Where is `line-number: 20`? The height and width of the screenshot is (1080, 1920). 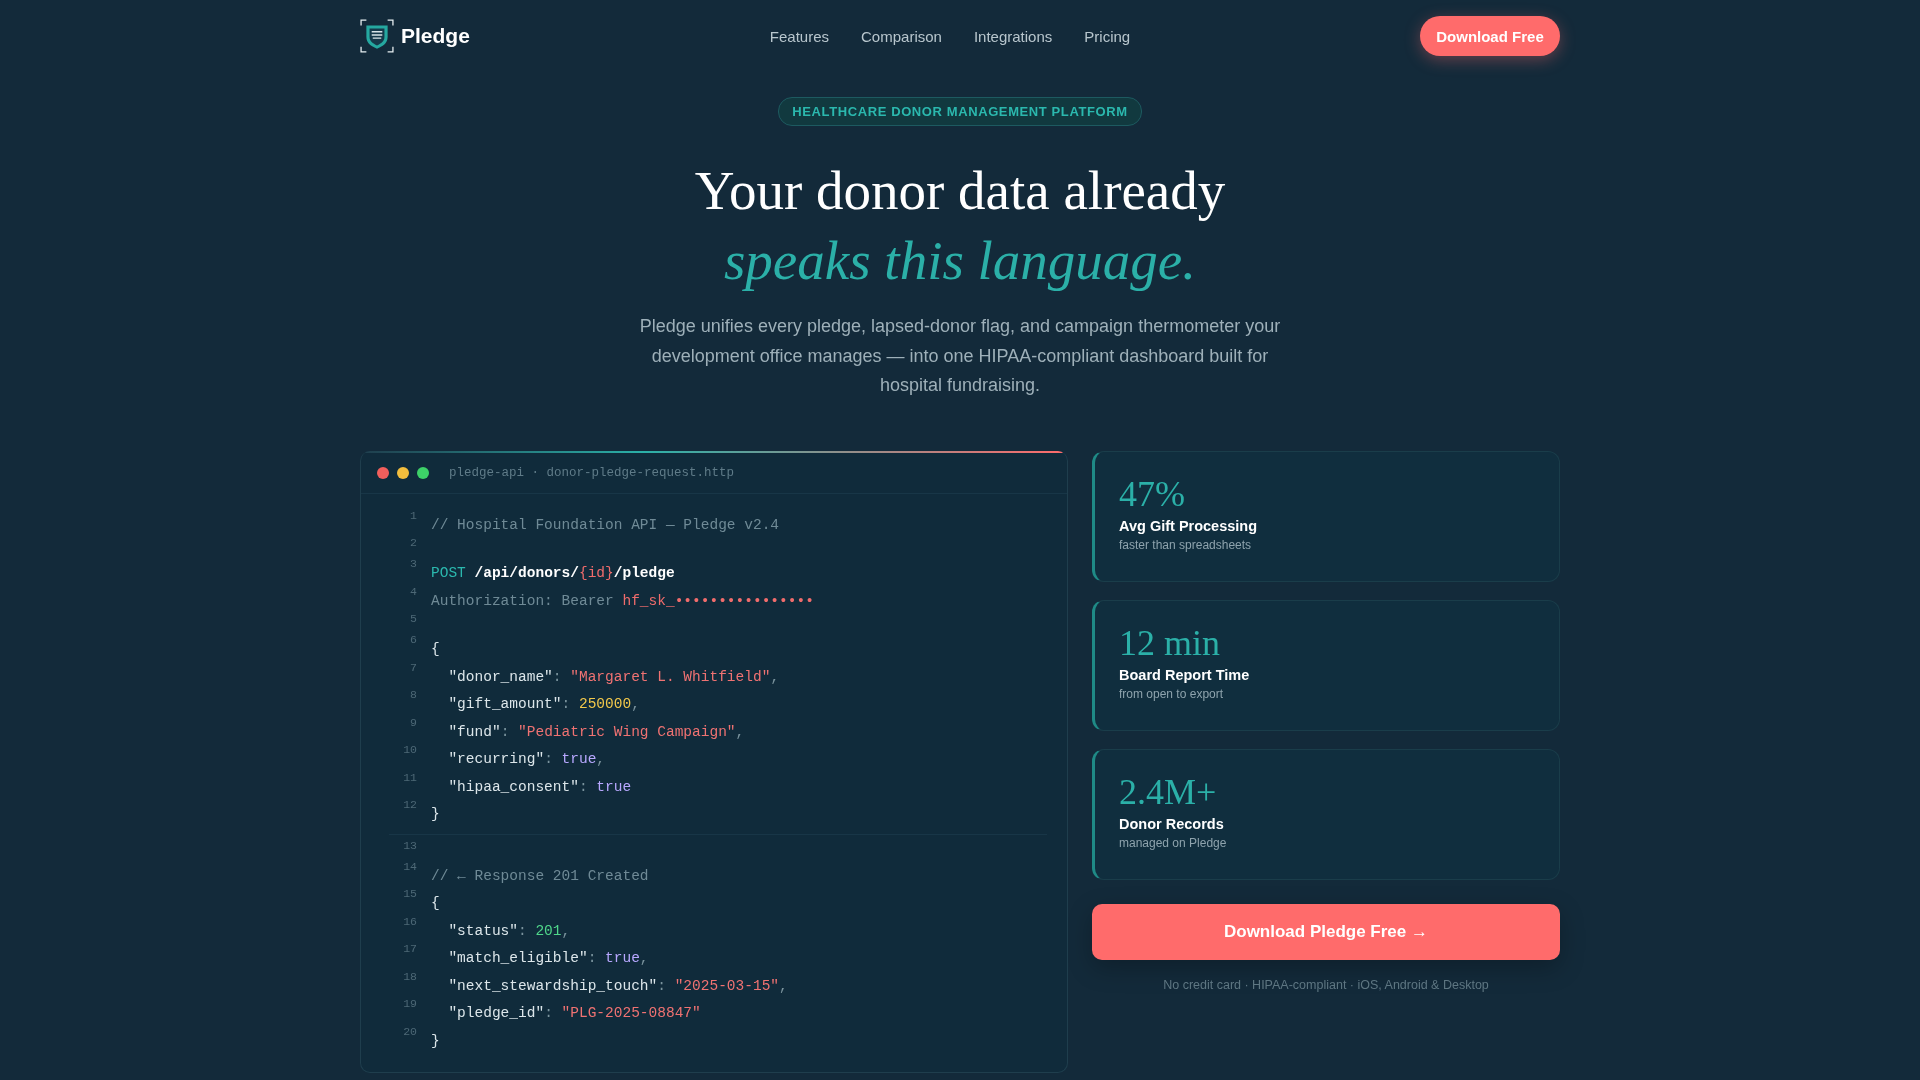
line-number: 20 is located at coordinates (409, 1031).